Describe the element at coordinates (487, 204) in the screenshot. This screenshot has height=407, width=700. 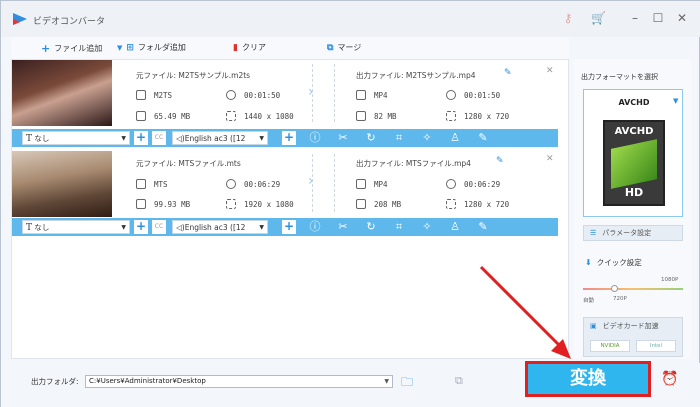
I see `output-resolution-value: 1280 x 720` at that location.